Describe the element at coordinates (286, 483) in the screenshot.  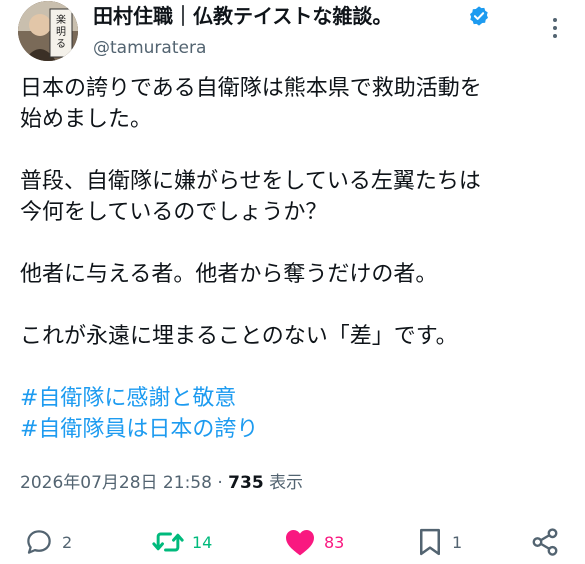
I see `views-label: 表示` at that location.